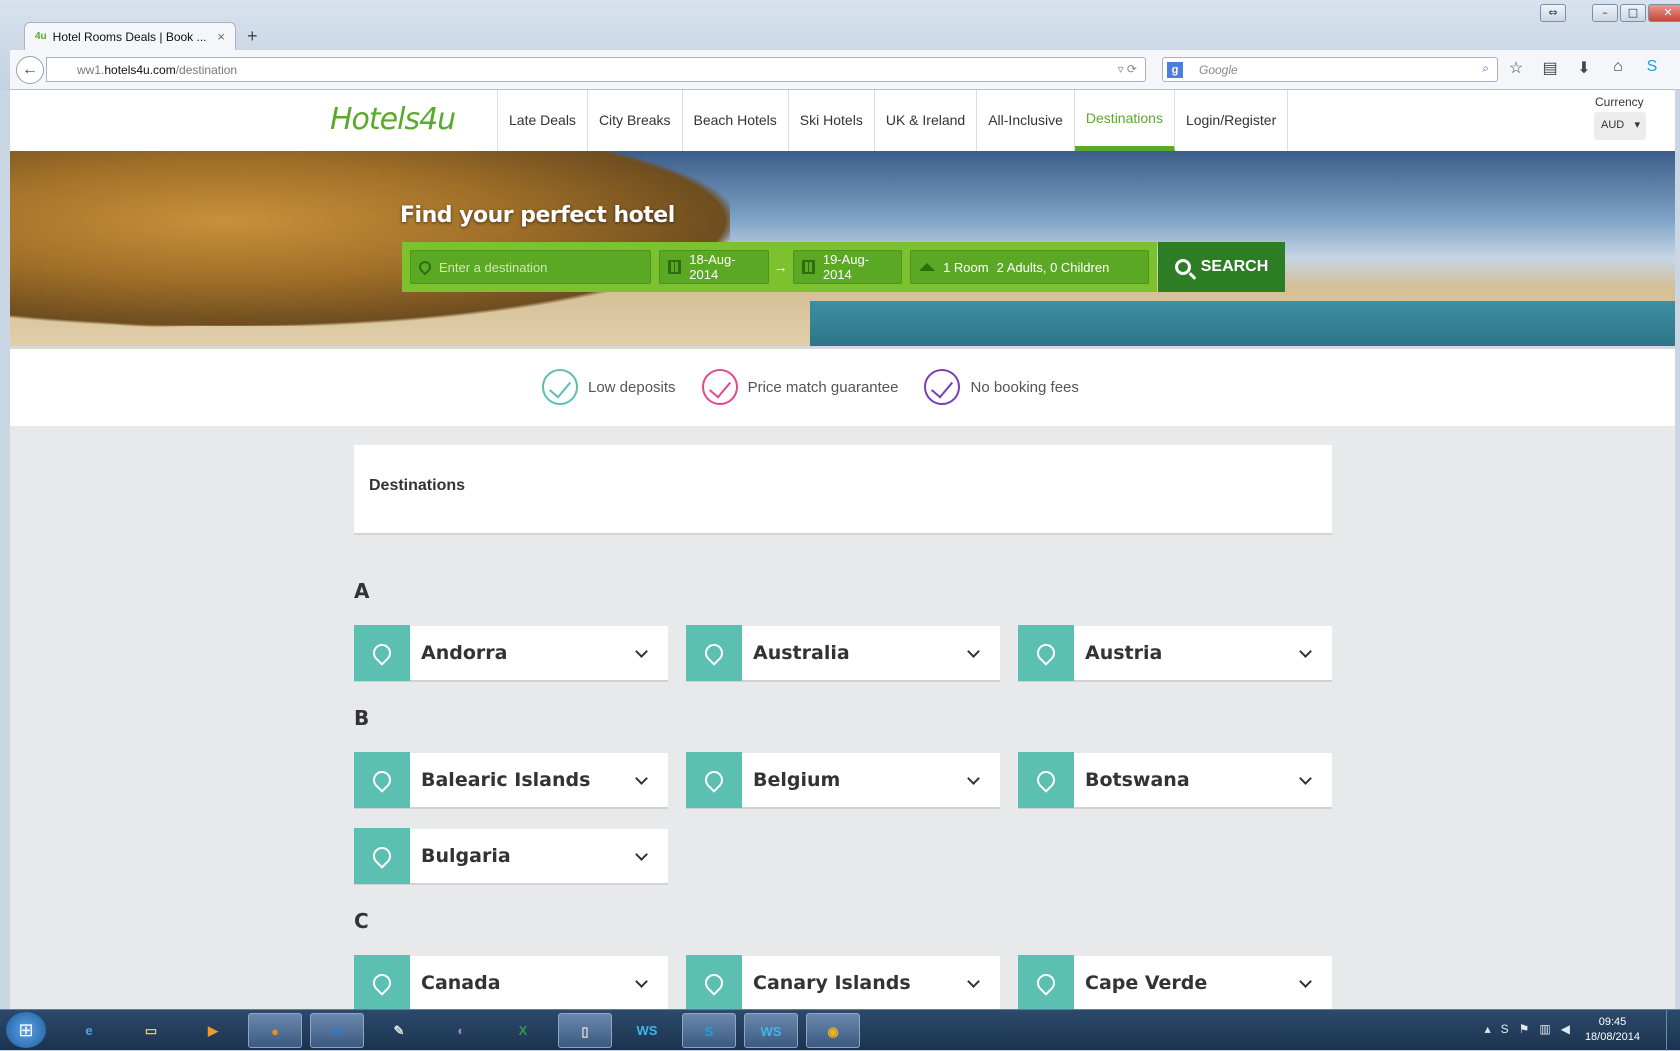 This screenshot has height=1051, width=1680. Describe the element at coordinates (585, 1030) in the screenshot. I see `cmd-icon: ▯` at that location.